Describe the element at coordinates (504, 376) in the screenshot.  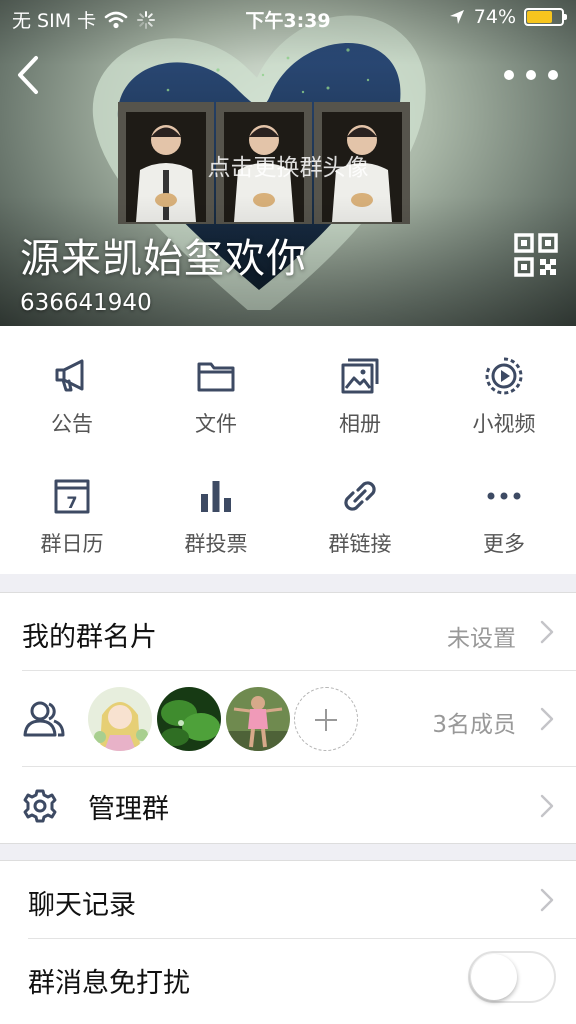
I see `video-icon` at that location.